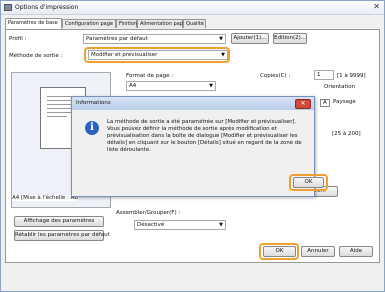  What do you see at coordinates (36, 56) in the screenshot?
I see `output-method-label: Méthode de sortie :` at bounding box center [36, 56].